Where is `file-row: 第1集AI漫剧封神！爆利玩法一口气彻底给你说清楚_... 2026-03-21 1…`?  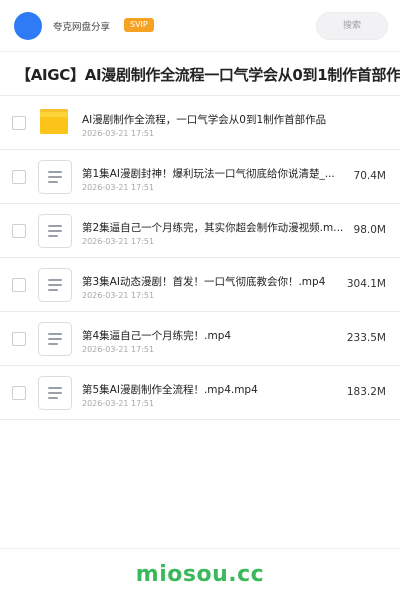
file-row: 第1集AI漫剧封神！爆利玩法一口气彻底给你说清楚_... 2026-03-21 1… is located at coordinates (200, 177).